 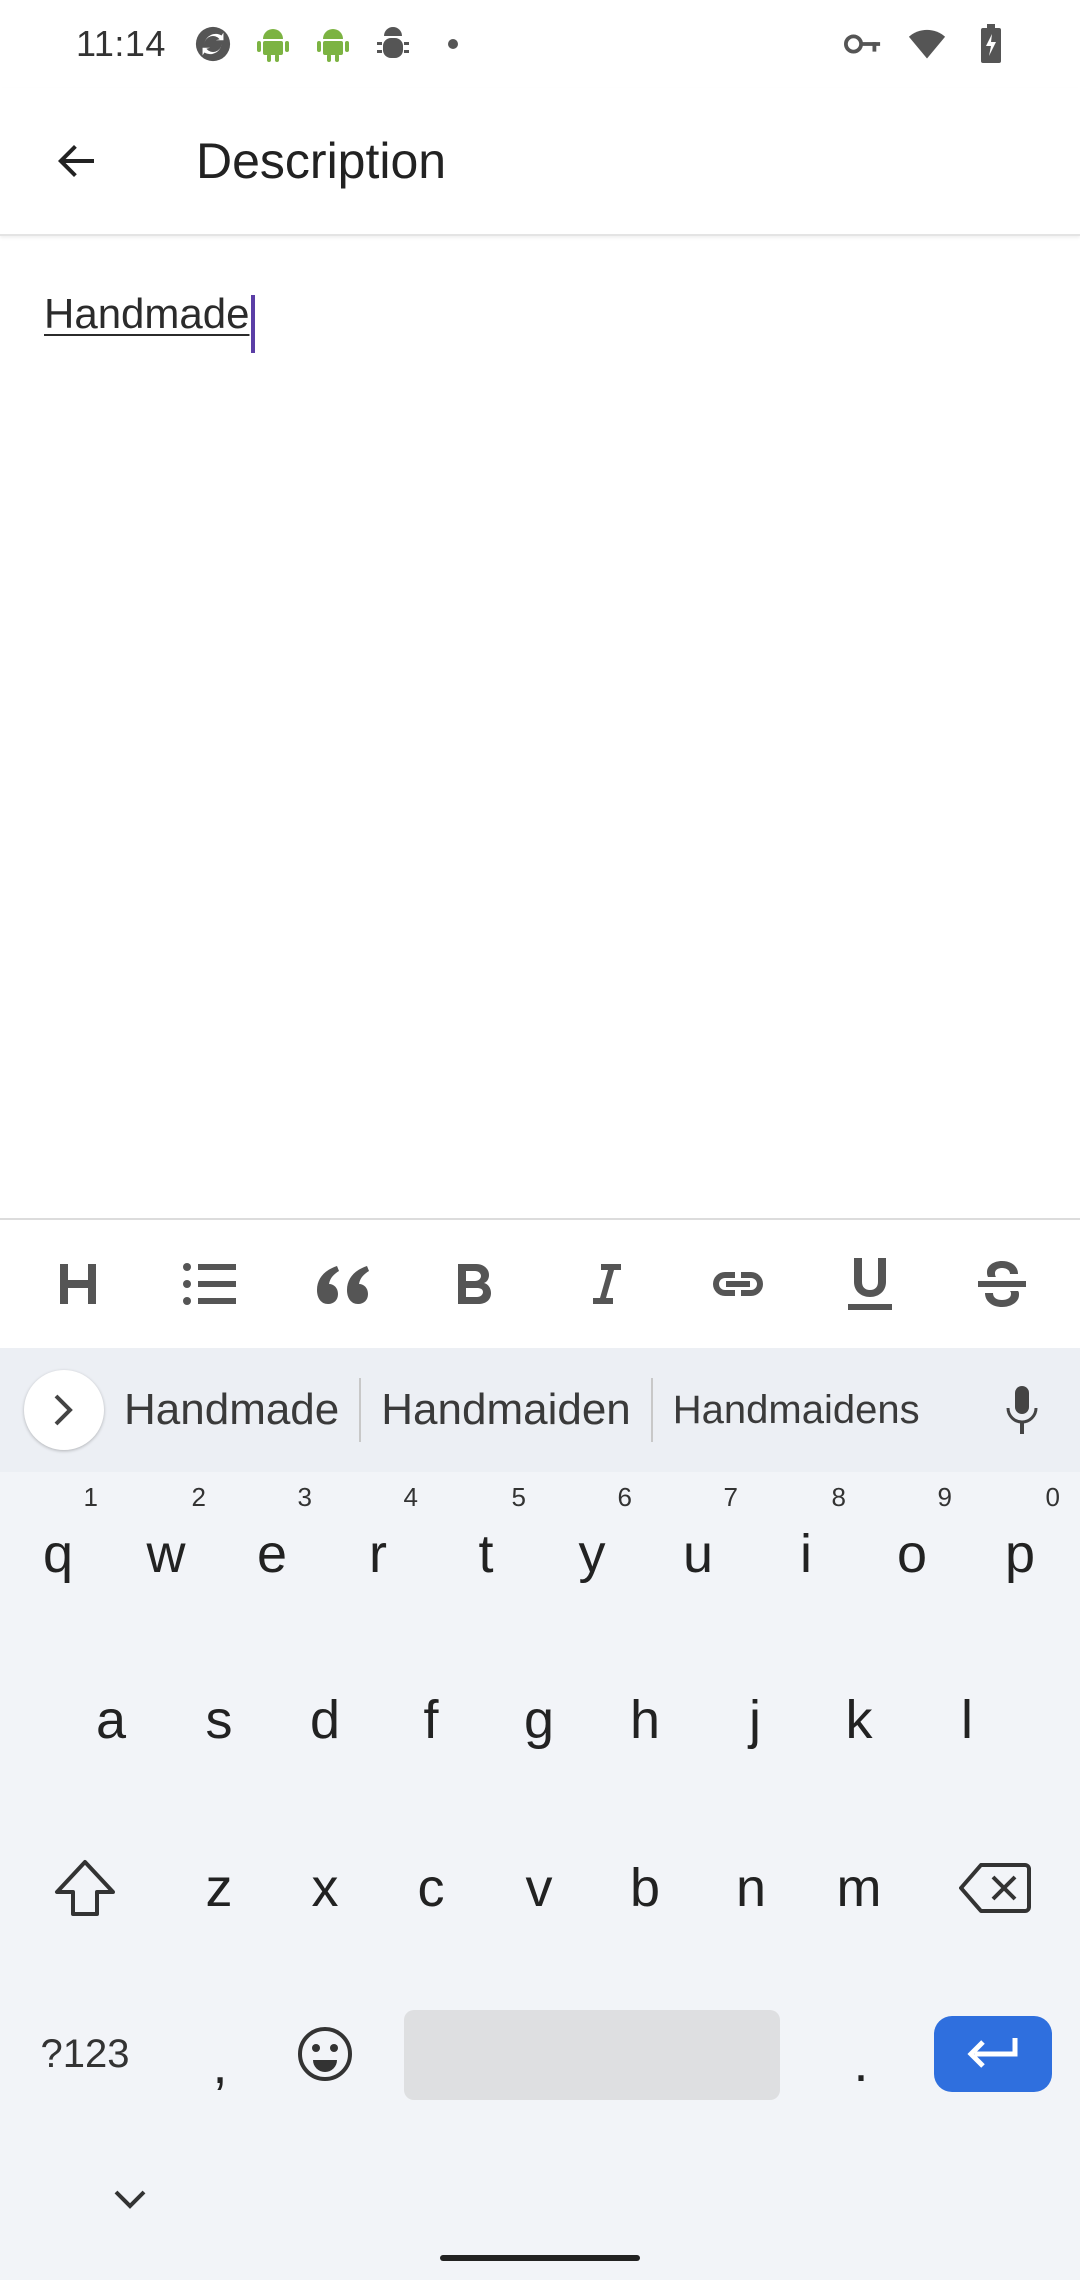 I want to click on key-w: w2, so click(x=166, y=1554).